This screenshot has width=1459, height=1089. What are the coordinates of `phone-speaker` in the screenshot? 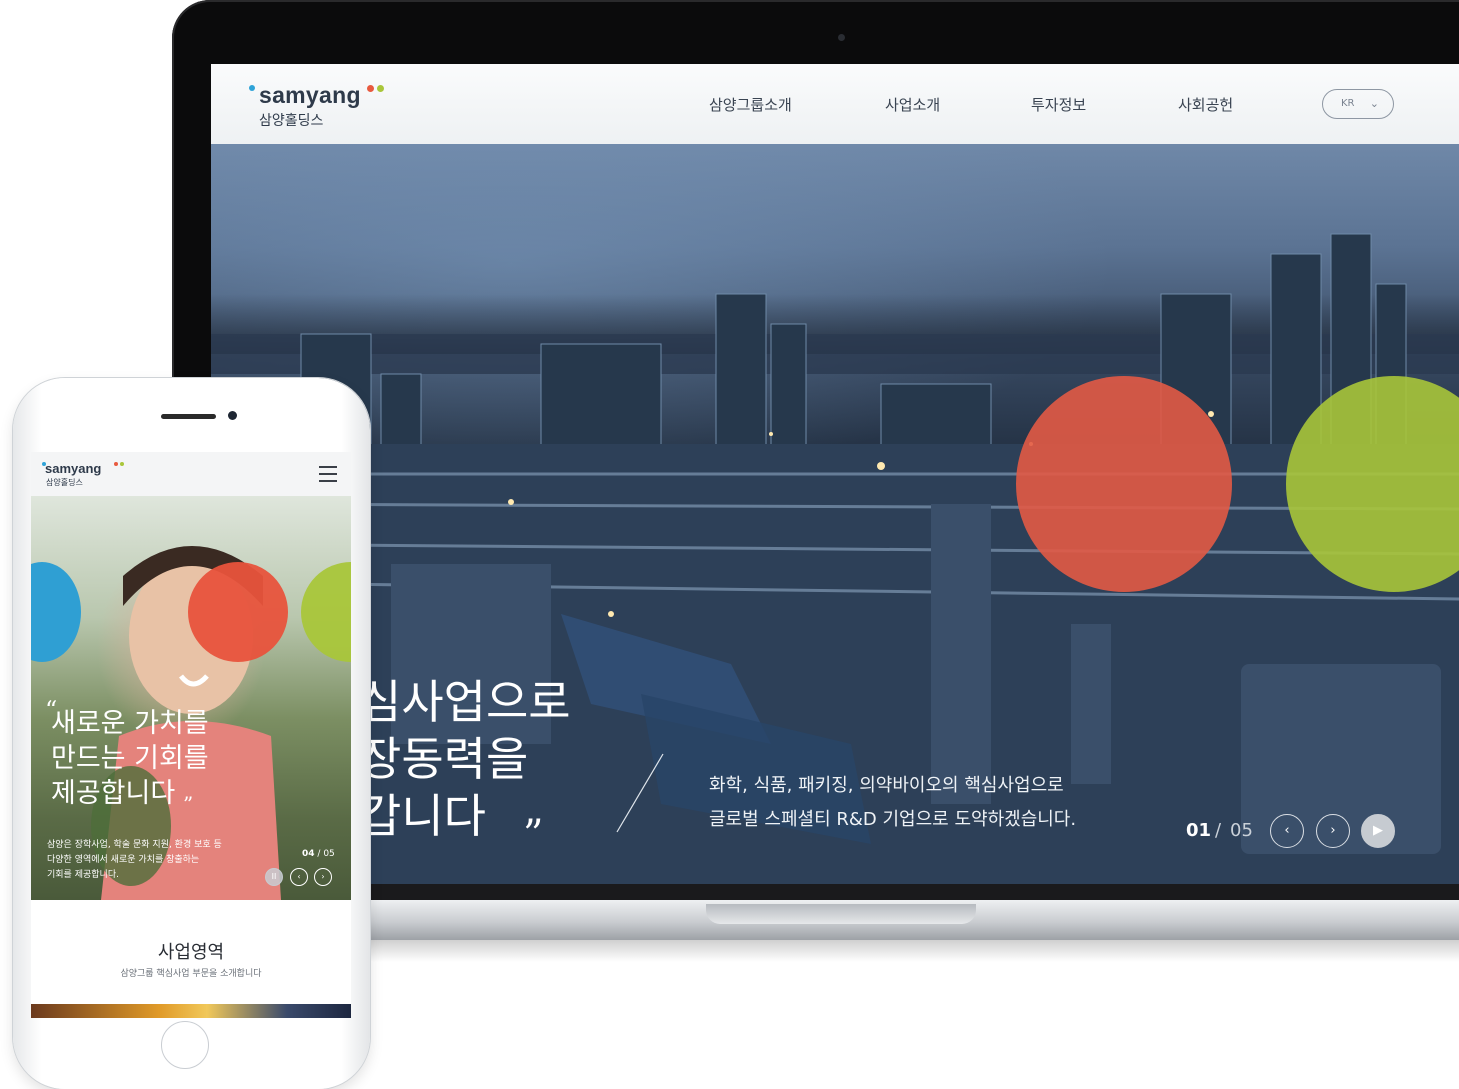 It's located at (188, 416).